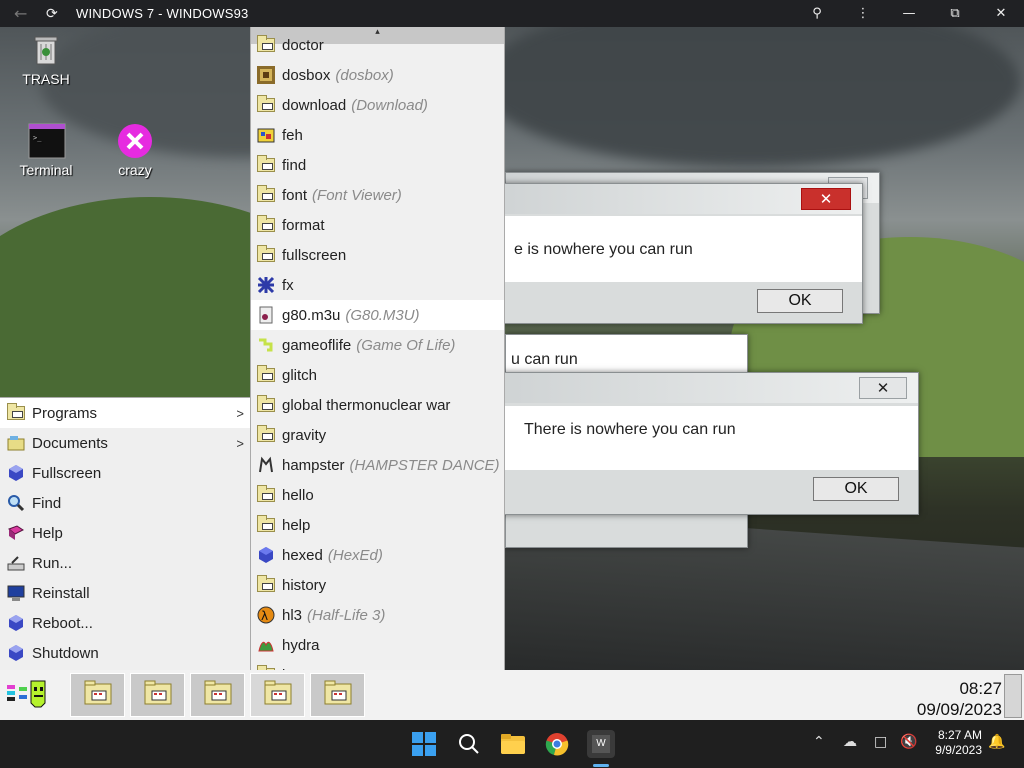 The image size is (1024, 768). I want to click on minimize-icon: —, so click(909, 13).